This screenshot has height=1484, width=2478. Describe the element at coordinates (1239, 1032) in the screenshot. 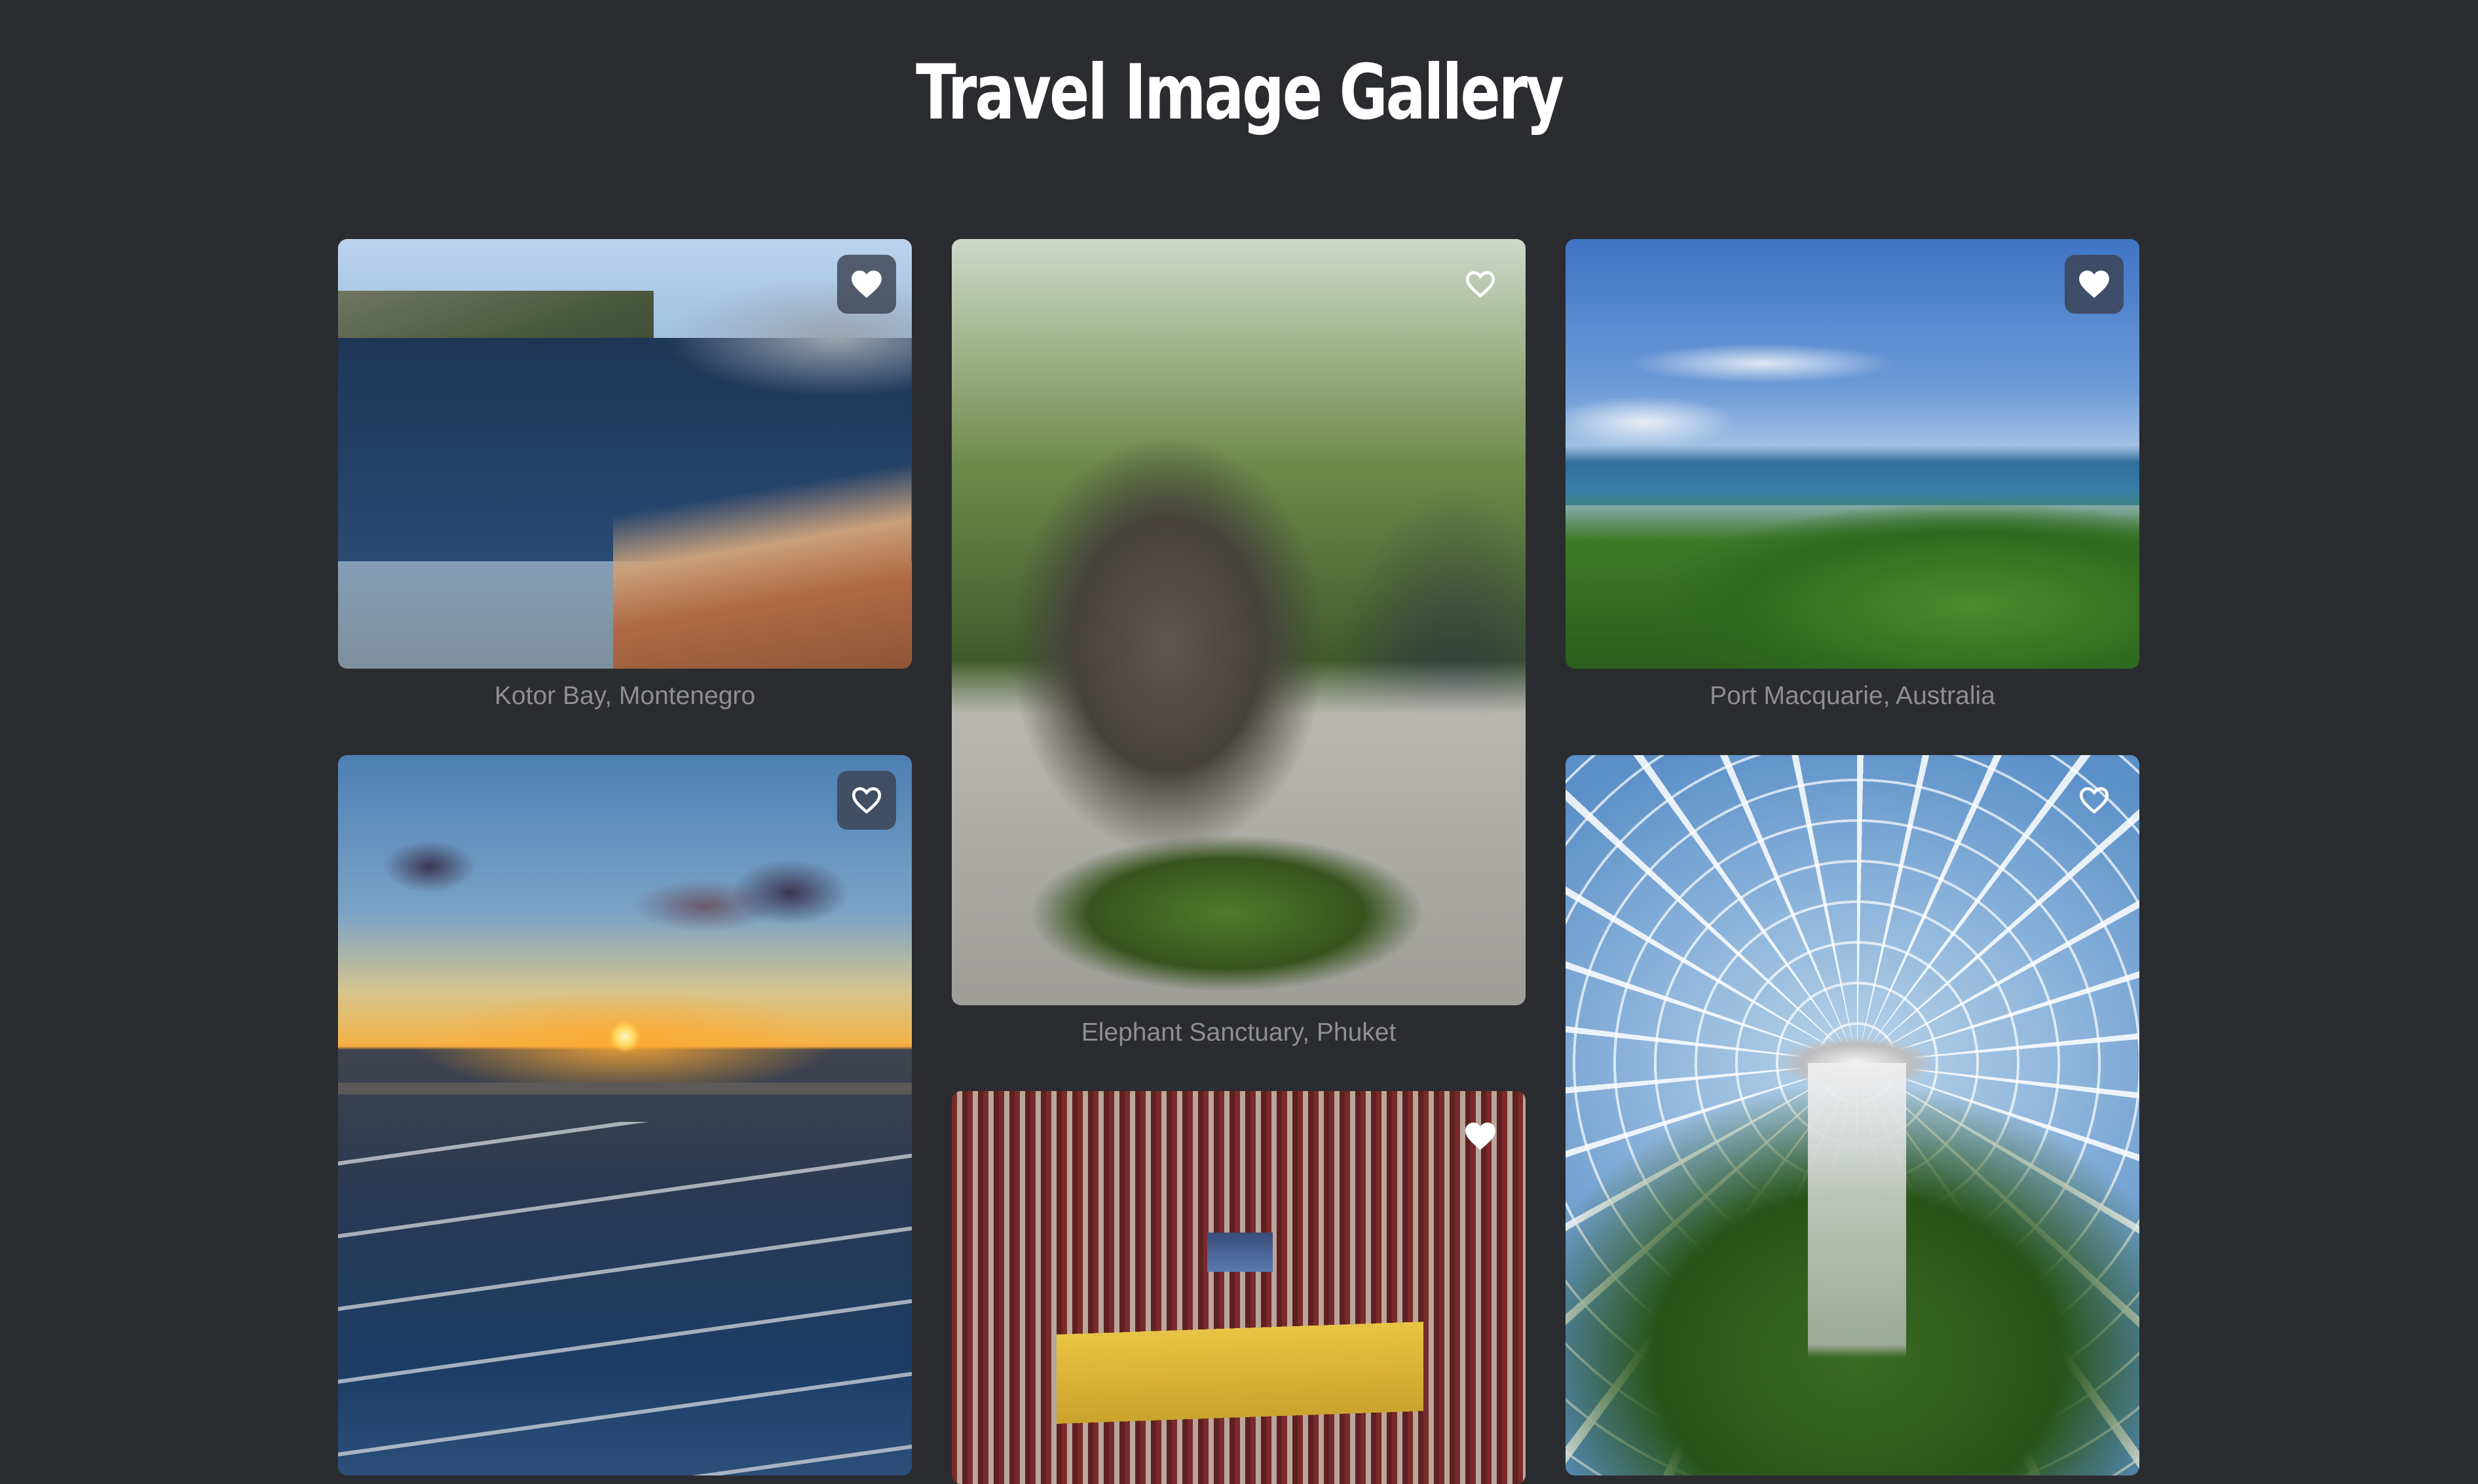

I see `photo-caption: Elephant Sanctuary, Phuket` at that location.